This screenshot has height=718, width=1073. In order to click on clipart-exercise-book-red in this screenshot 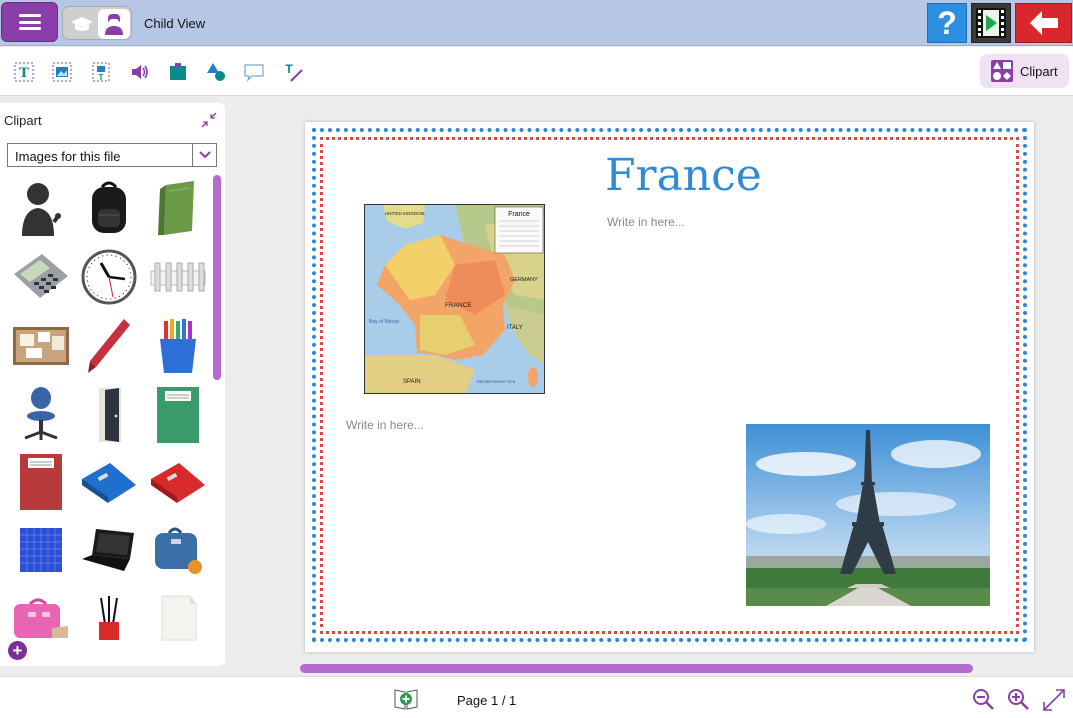, I will do `click(41, 482)`.